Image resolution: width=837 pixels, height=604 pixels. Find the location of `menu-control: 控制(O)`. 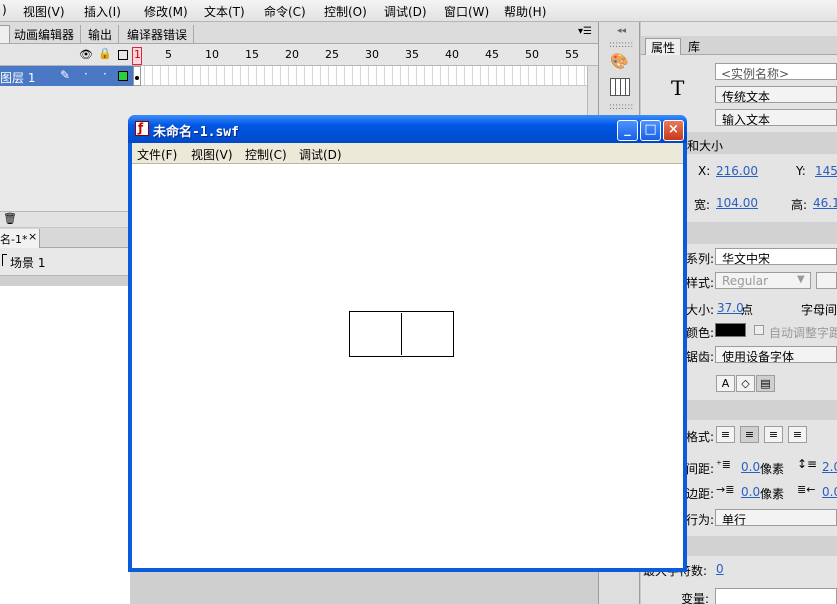

menu-control: 控制(O) is located at coordinates (345, 11).